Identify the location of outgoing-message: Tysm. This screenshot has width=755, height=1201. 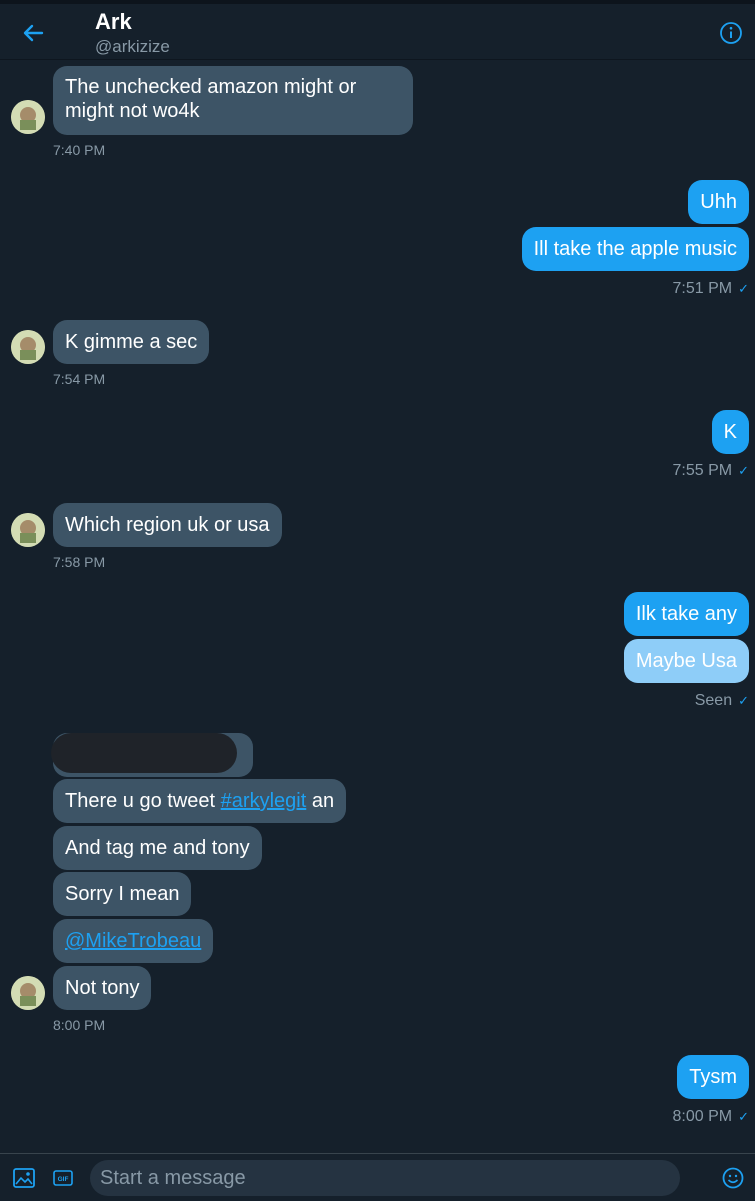
(713, 1077).